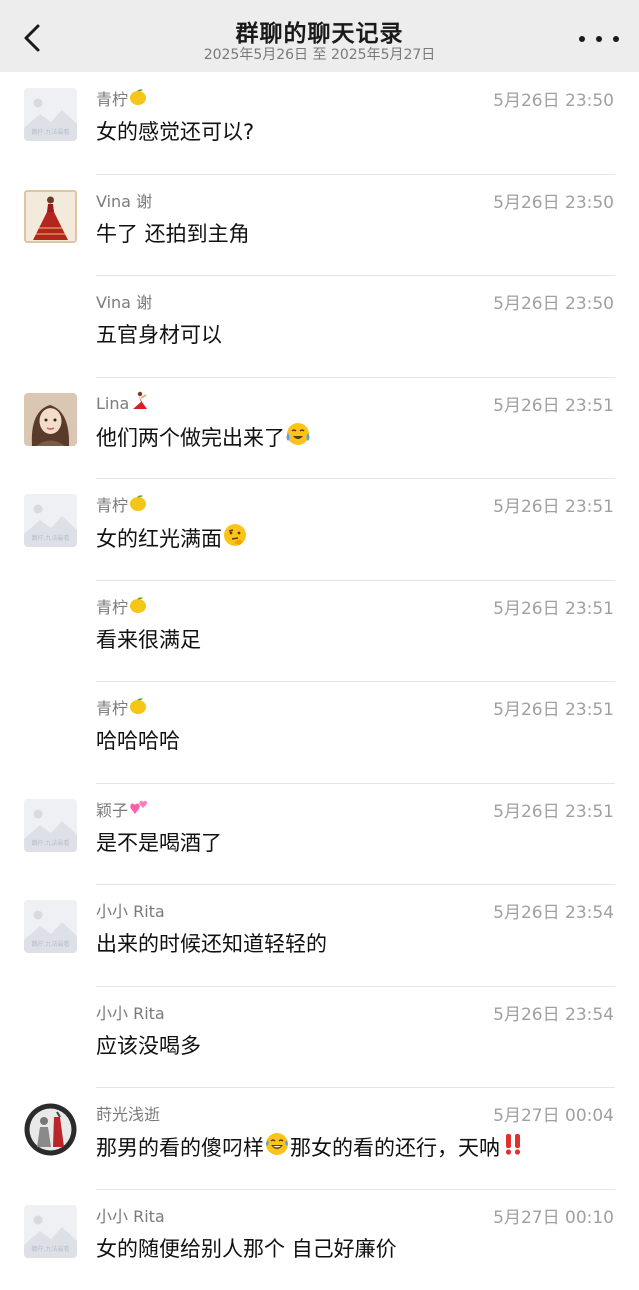 The height and width of the screenshot is (1290, 639). I want to click on message-text-content: 五官身材可以, so click(159, 335).